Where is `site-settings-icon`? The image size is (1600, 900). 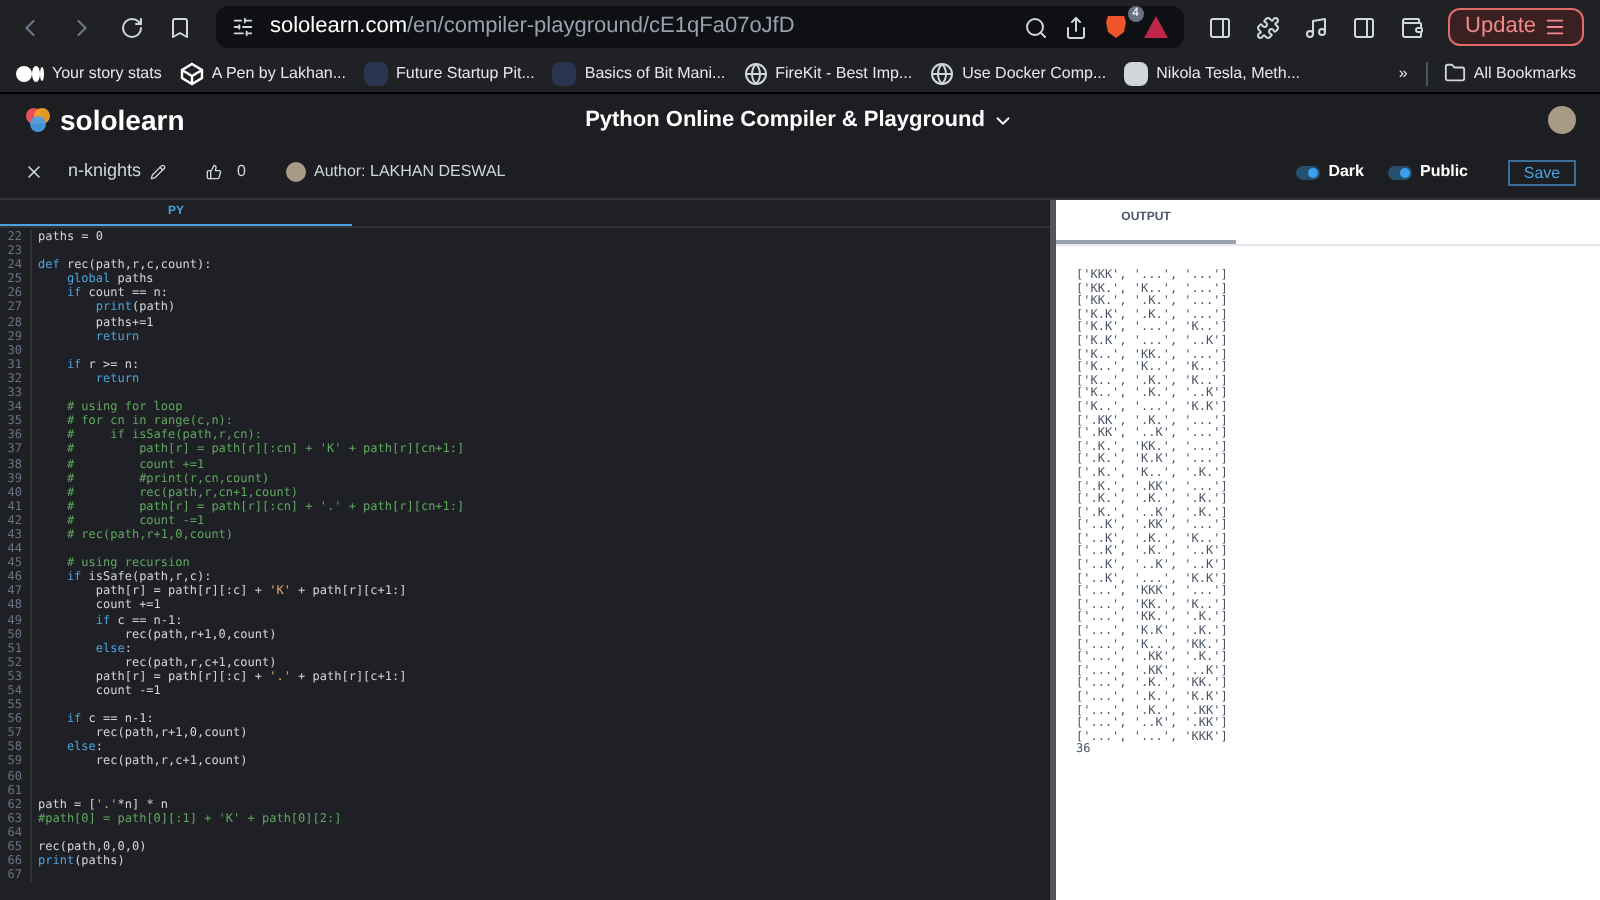
site-settings-icon is located at coordinates (243, 27).